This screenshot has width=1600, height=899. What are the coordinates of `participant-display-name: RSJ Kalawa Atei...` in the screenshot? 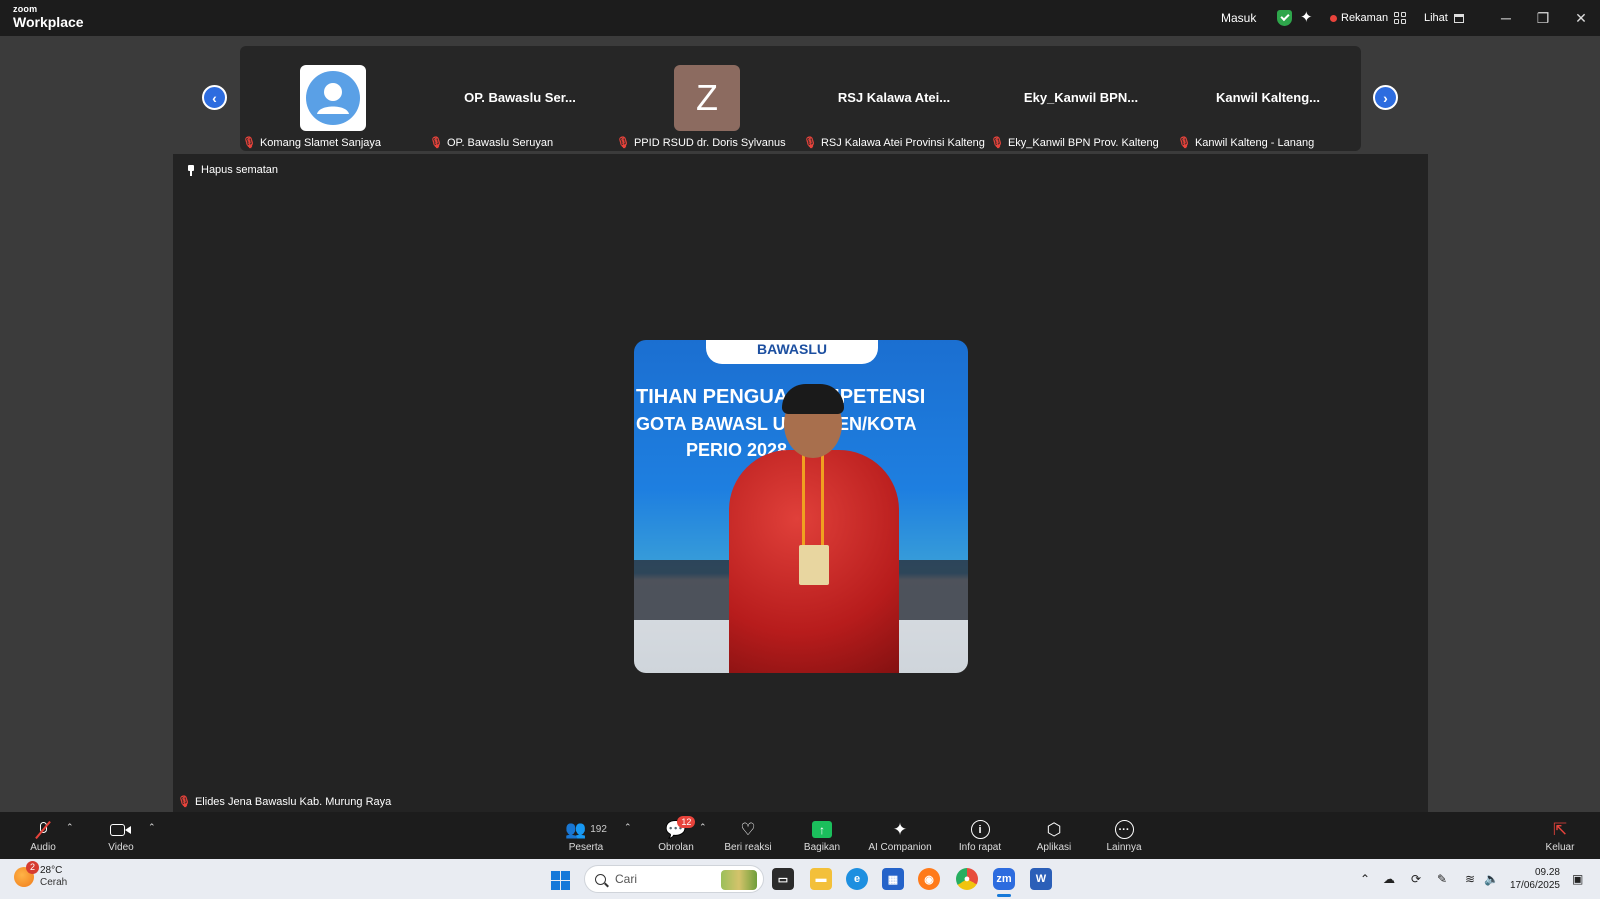 It's located at (894, 97).